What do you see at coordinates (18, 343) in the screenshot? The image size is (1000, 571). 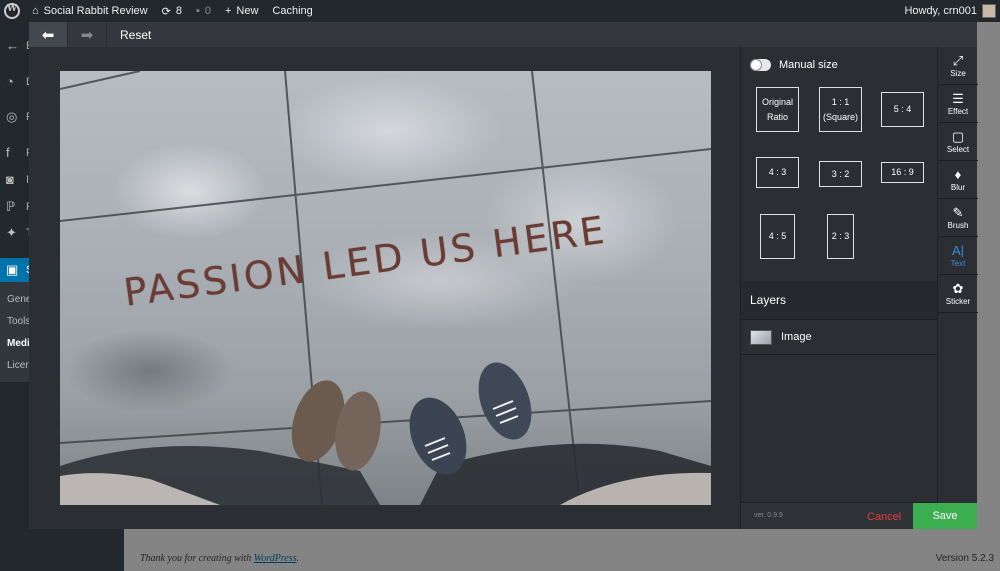 I see `submenu-item-current: Medi` at bounding box center [18, 343].